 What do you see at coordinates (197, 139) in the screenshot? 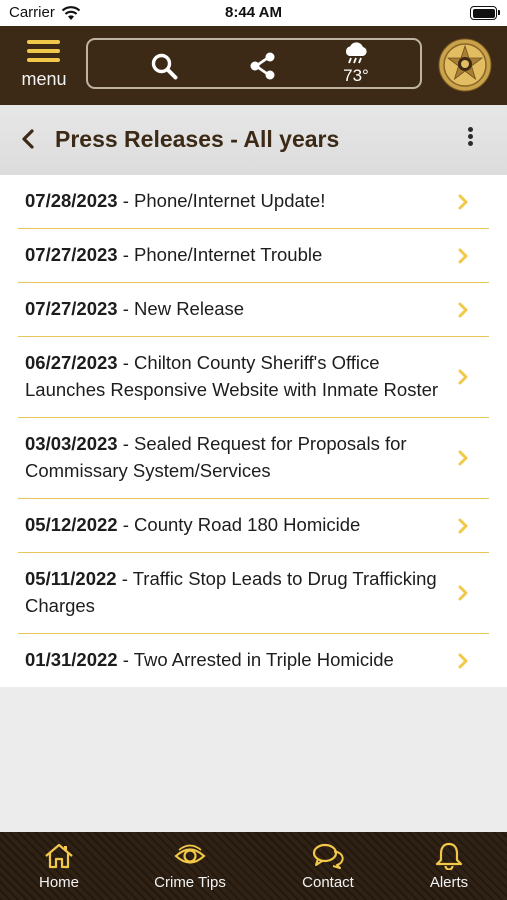
I see `page-title: Press Releases - All years` at bounding box center [197, 139].